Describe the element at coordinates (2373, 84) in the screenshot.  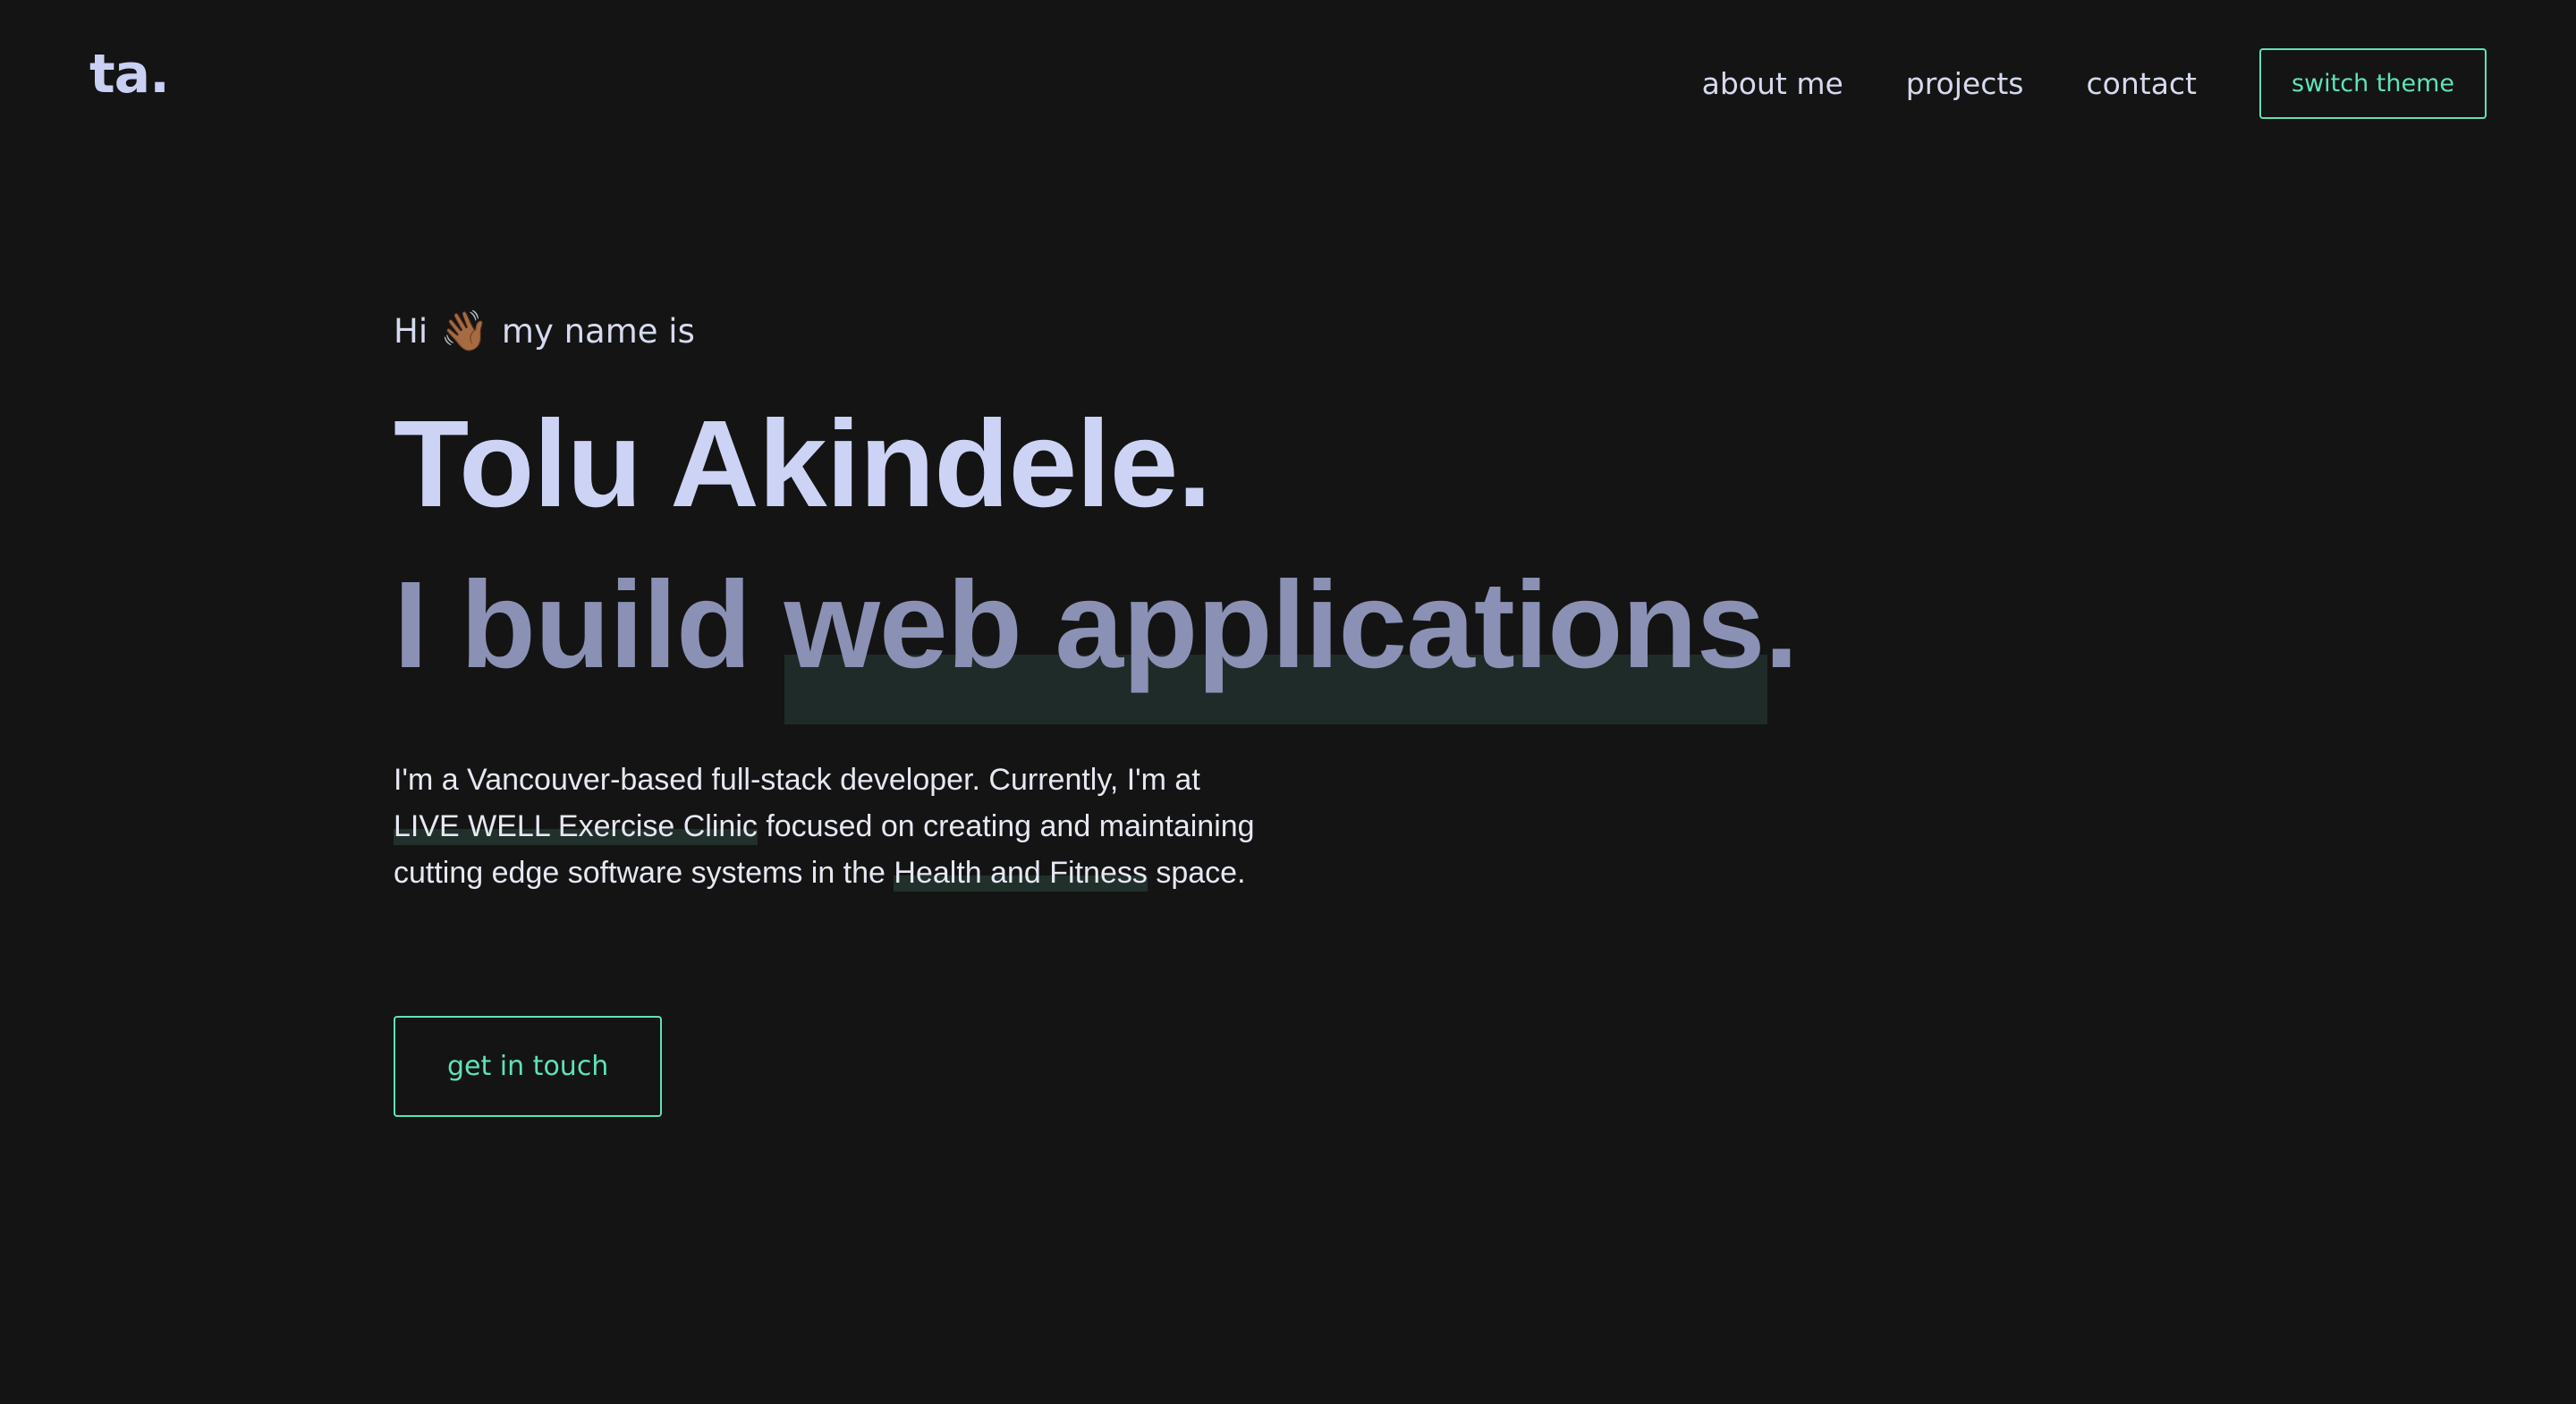
I see `switch-theme-button: switch theme` at that location.